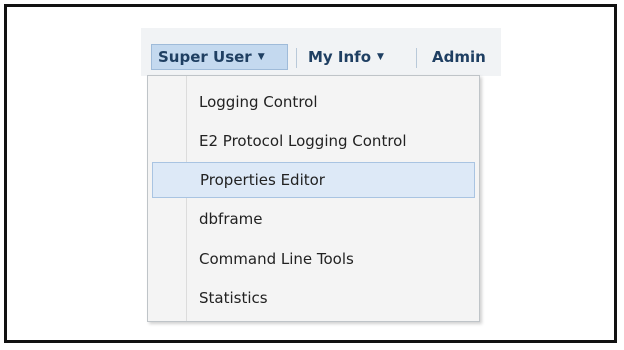  What do you see at coordinates (313, 298) in the screenshot?
I see `dropdown-item-statistics: Statistics` at bounding box center [313, 298].